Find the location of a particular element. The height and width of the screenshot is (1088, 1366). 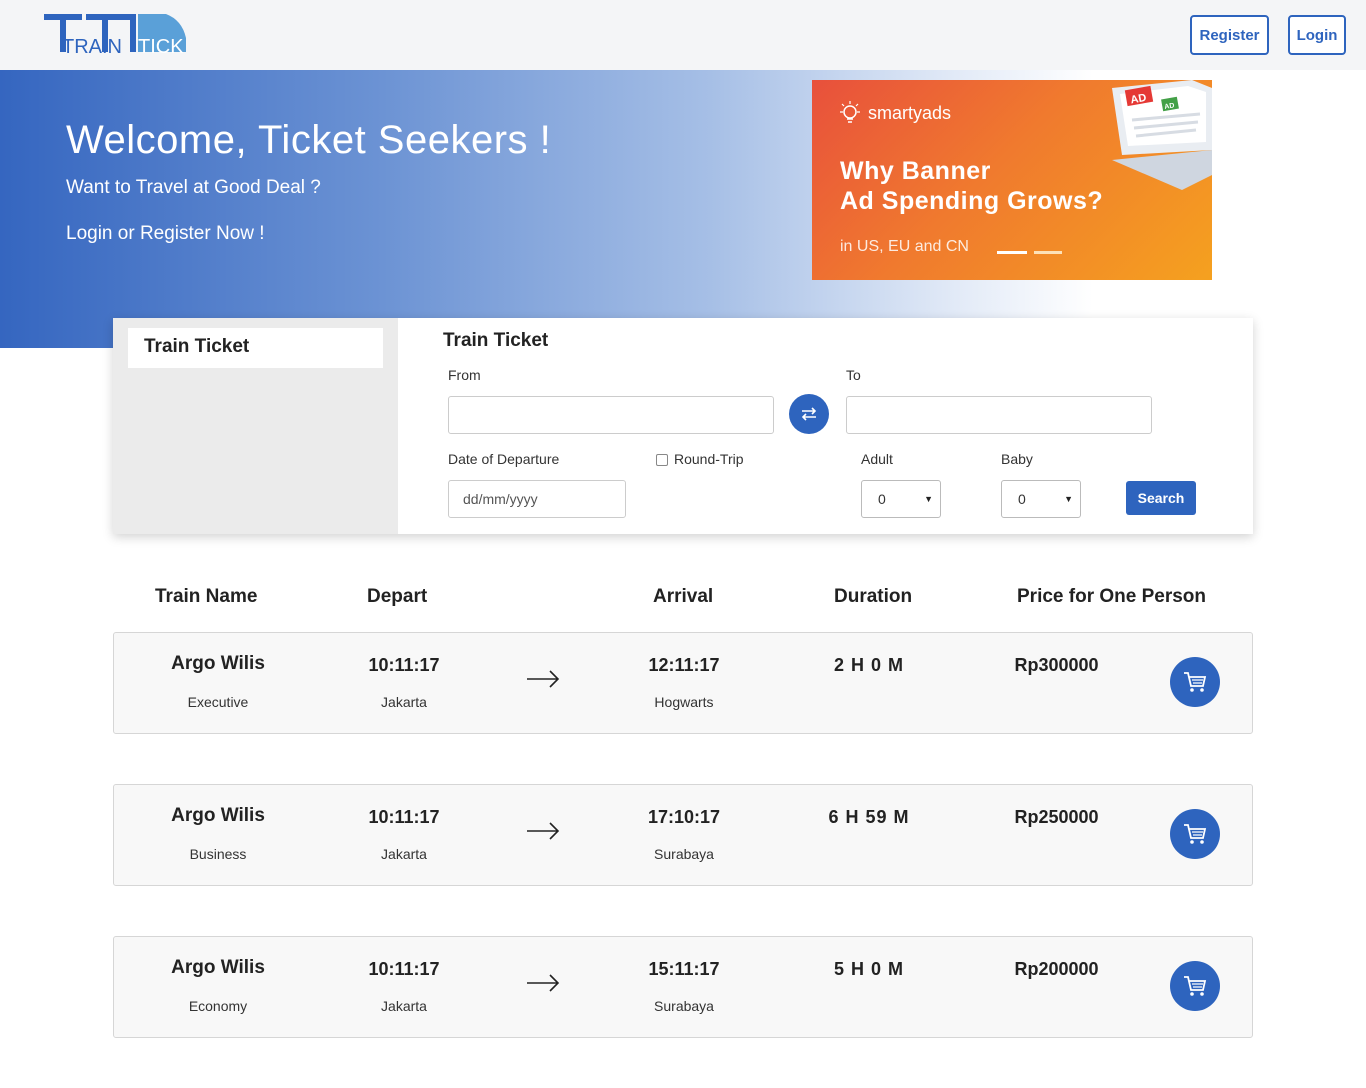

to-input is located at coordinates (999, 415).